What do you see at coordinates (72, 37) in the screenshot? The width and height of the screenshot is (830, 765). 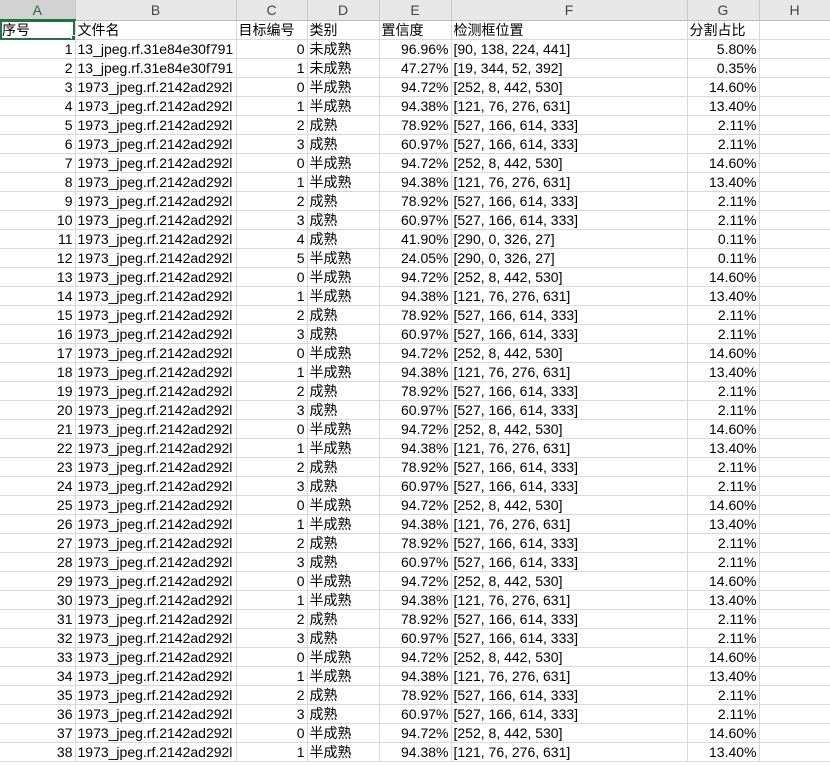 I see `fill-handle` at bounding box center [72, 37].